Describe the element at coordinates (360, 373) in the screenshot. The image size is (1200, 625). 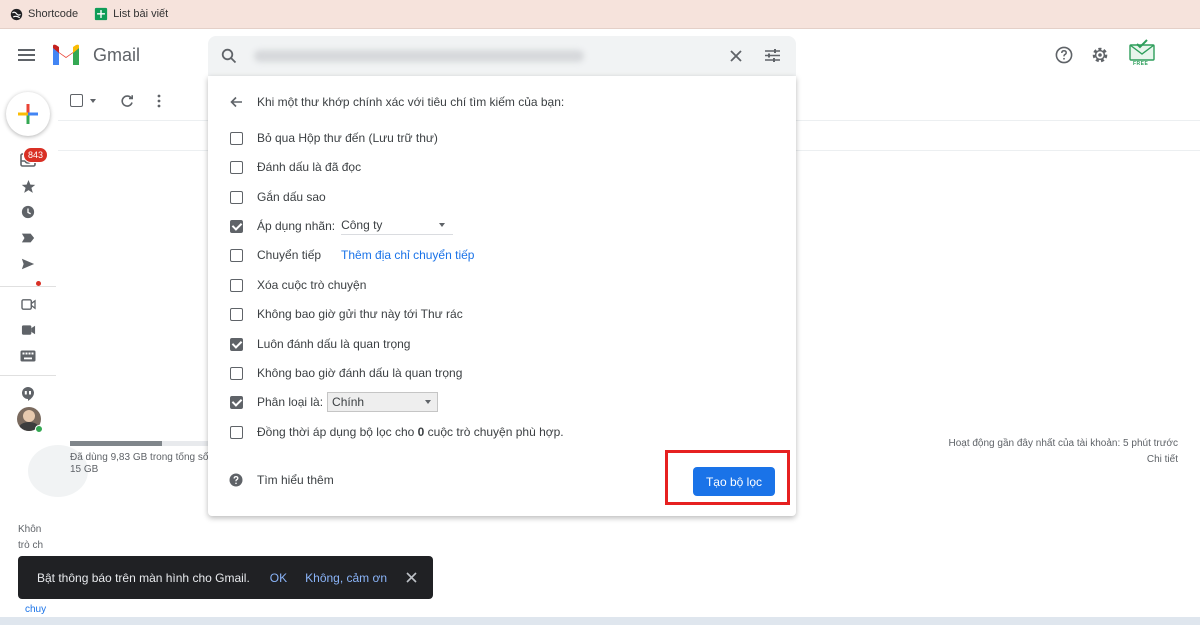
I see `option-label: Không bao giờ đánh dấu là quan trọng` at that location.